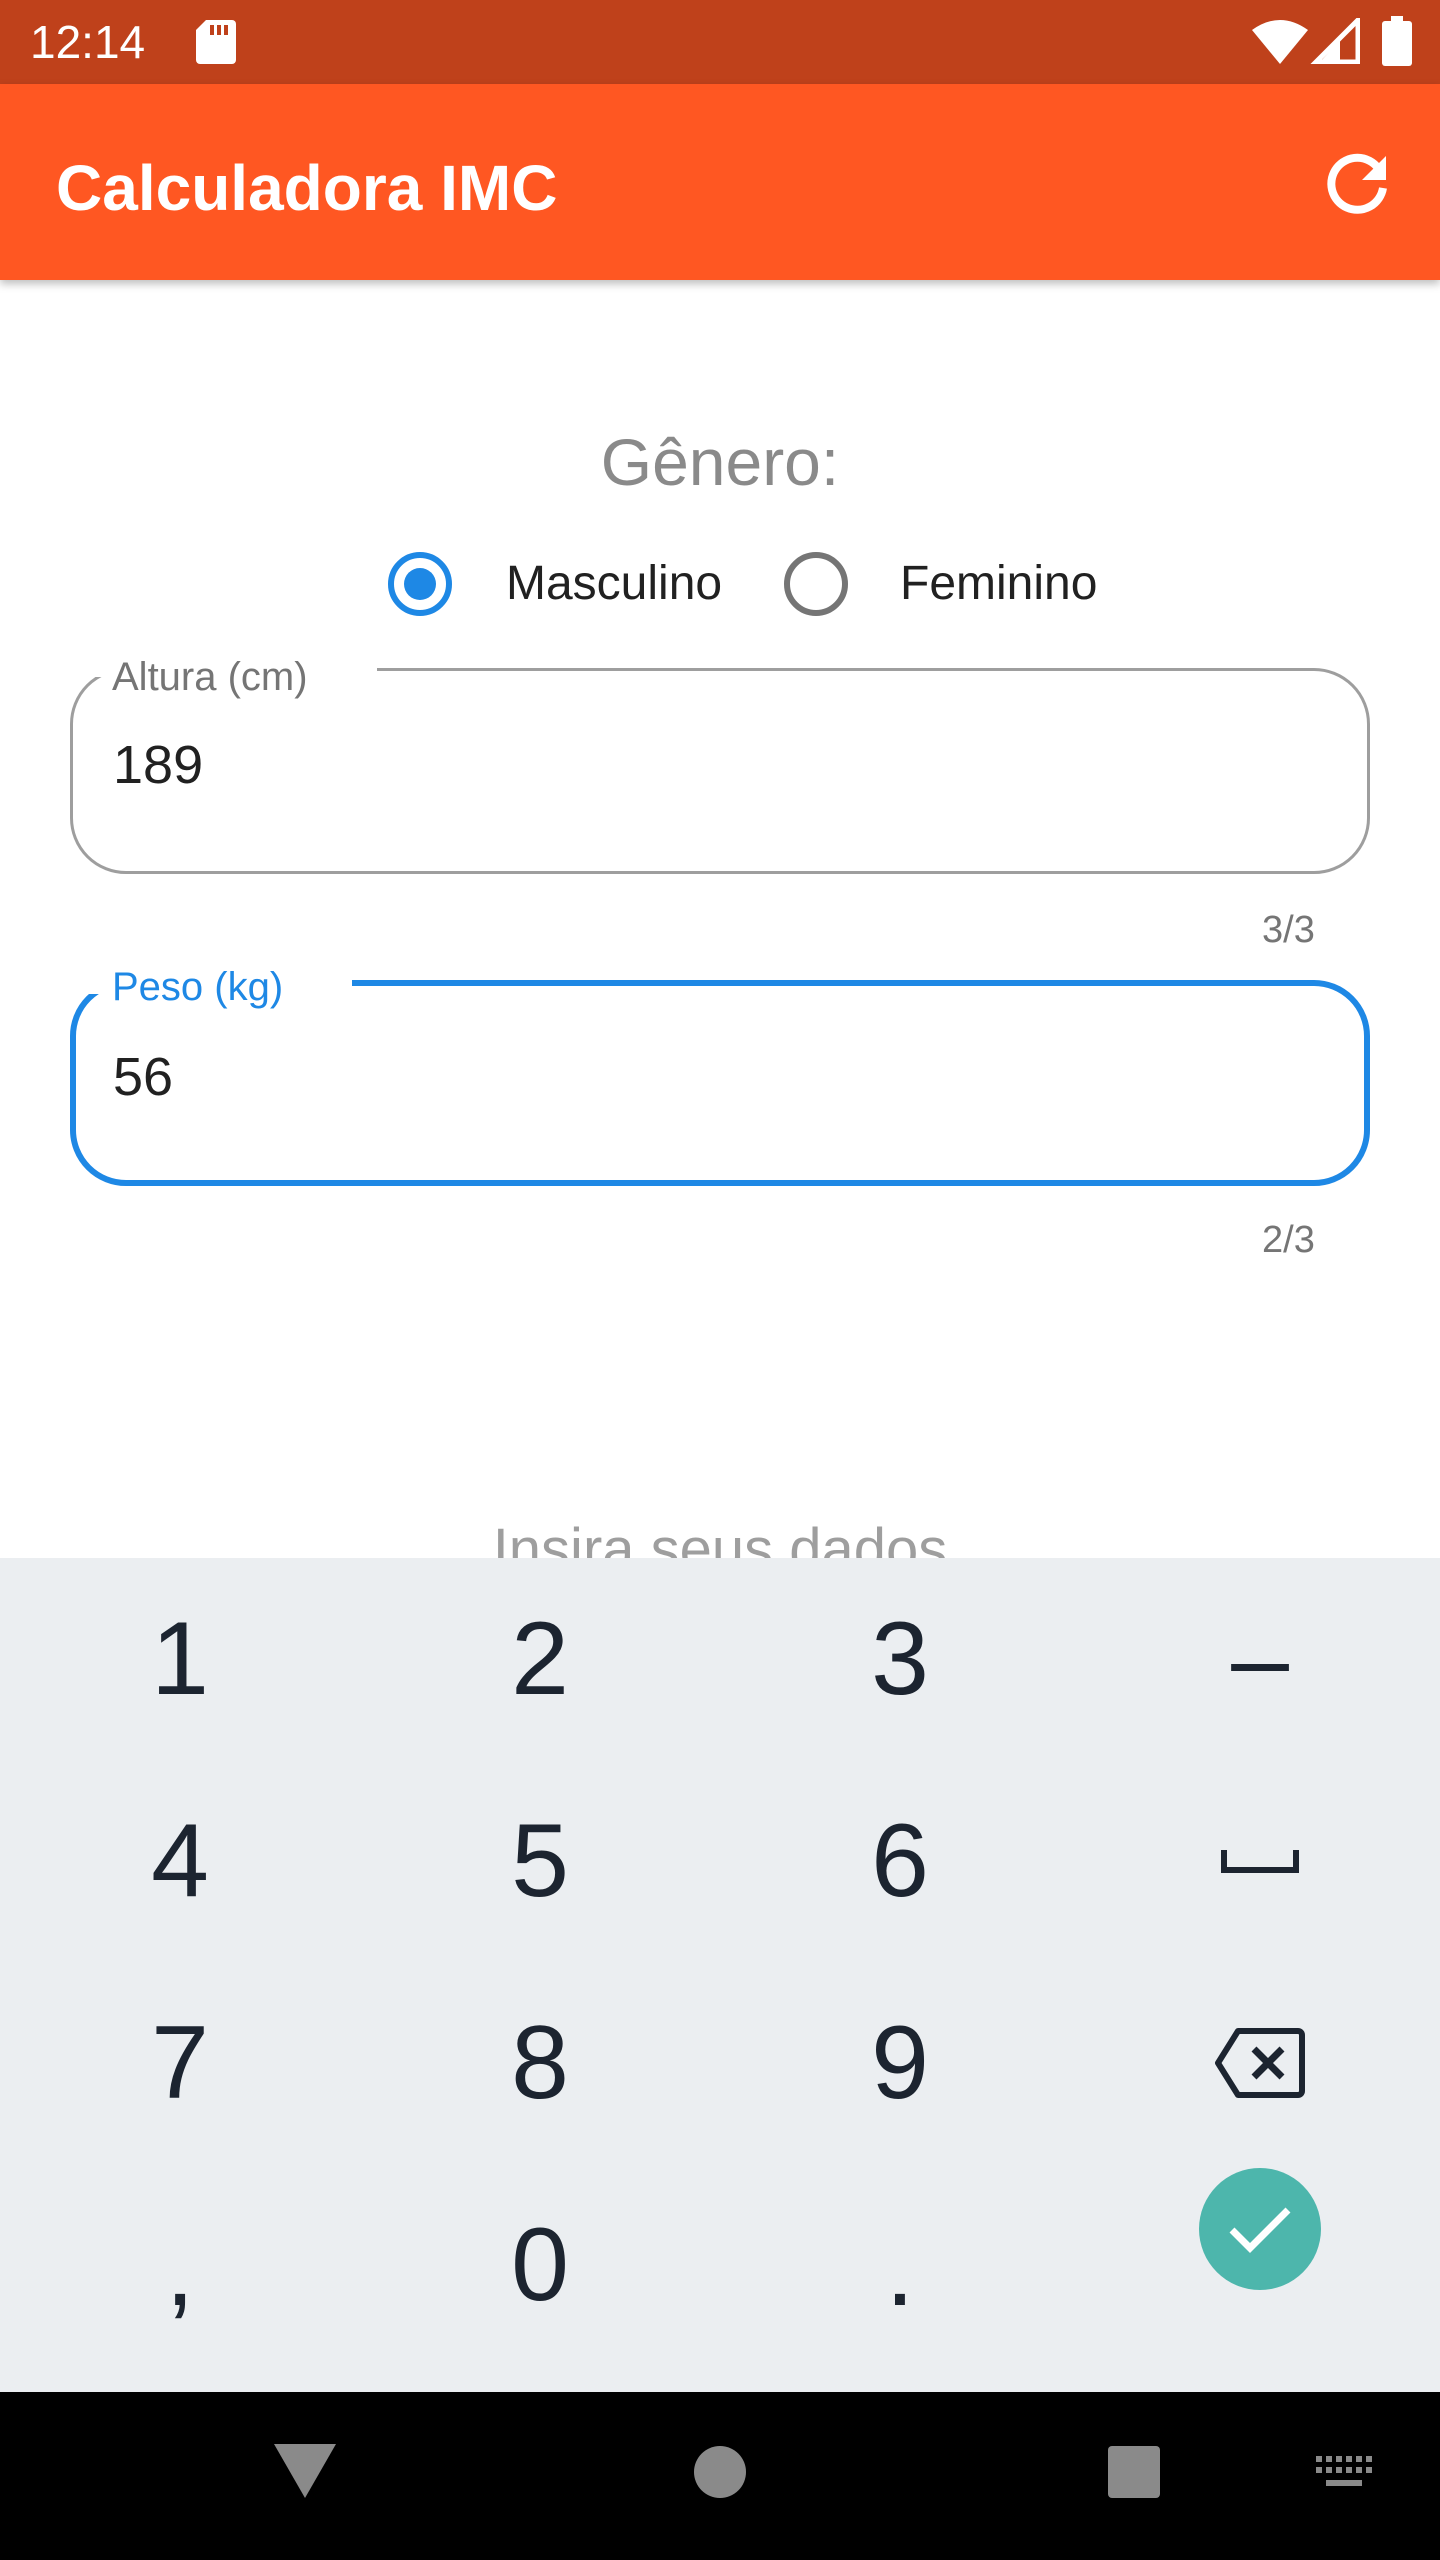 The height and width of the screenshot is (2560, 1440). I want to click on key-4: 4, so click(180, 1861).